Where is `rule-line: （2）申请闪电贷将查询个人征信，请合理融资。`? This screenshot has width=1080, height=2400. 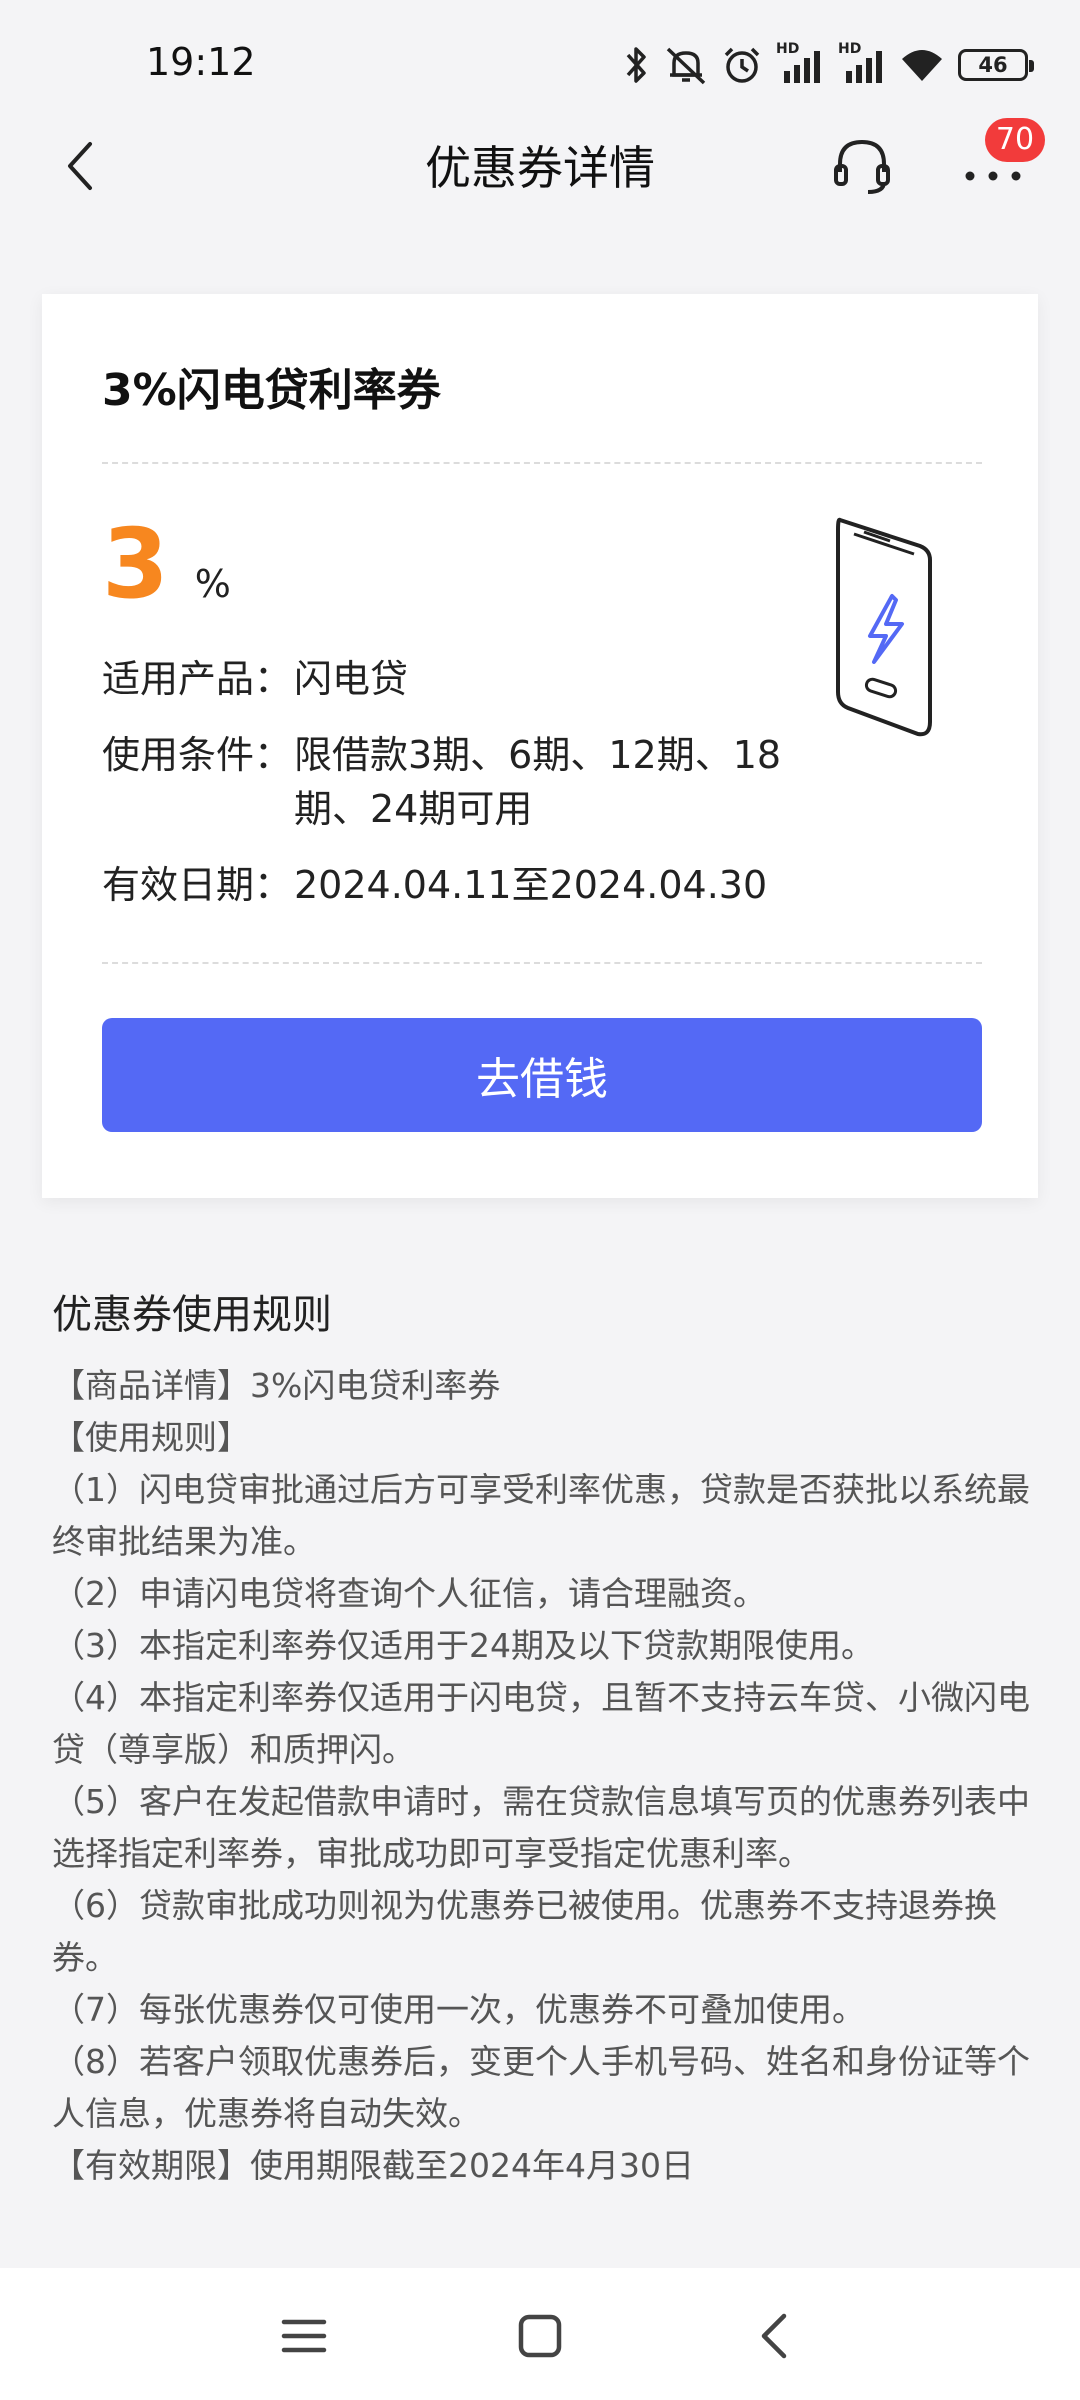 rule-line: （2）申请闪电贷将查询个人征信，请合理融资。 is located at coordinates (409, 1593).